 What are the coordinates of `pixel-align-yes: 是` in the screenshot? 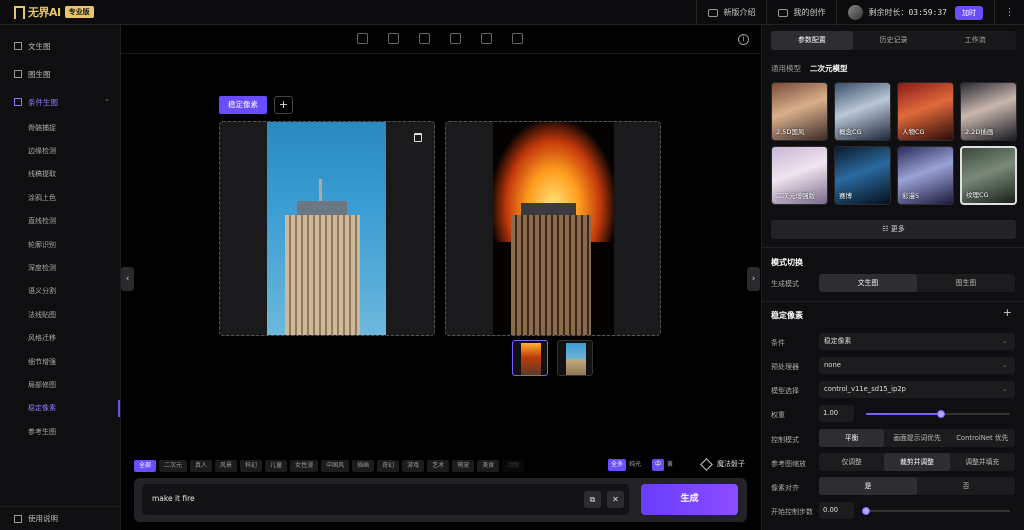 It's located at (868, 486).